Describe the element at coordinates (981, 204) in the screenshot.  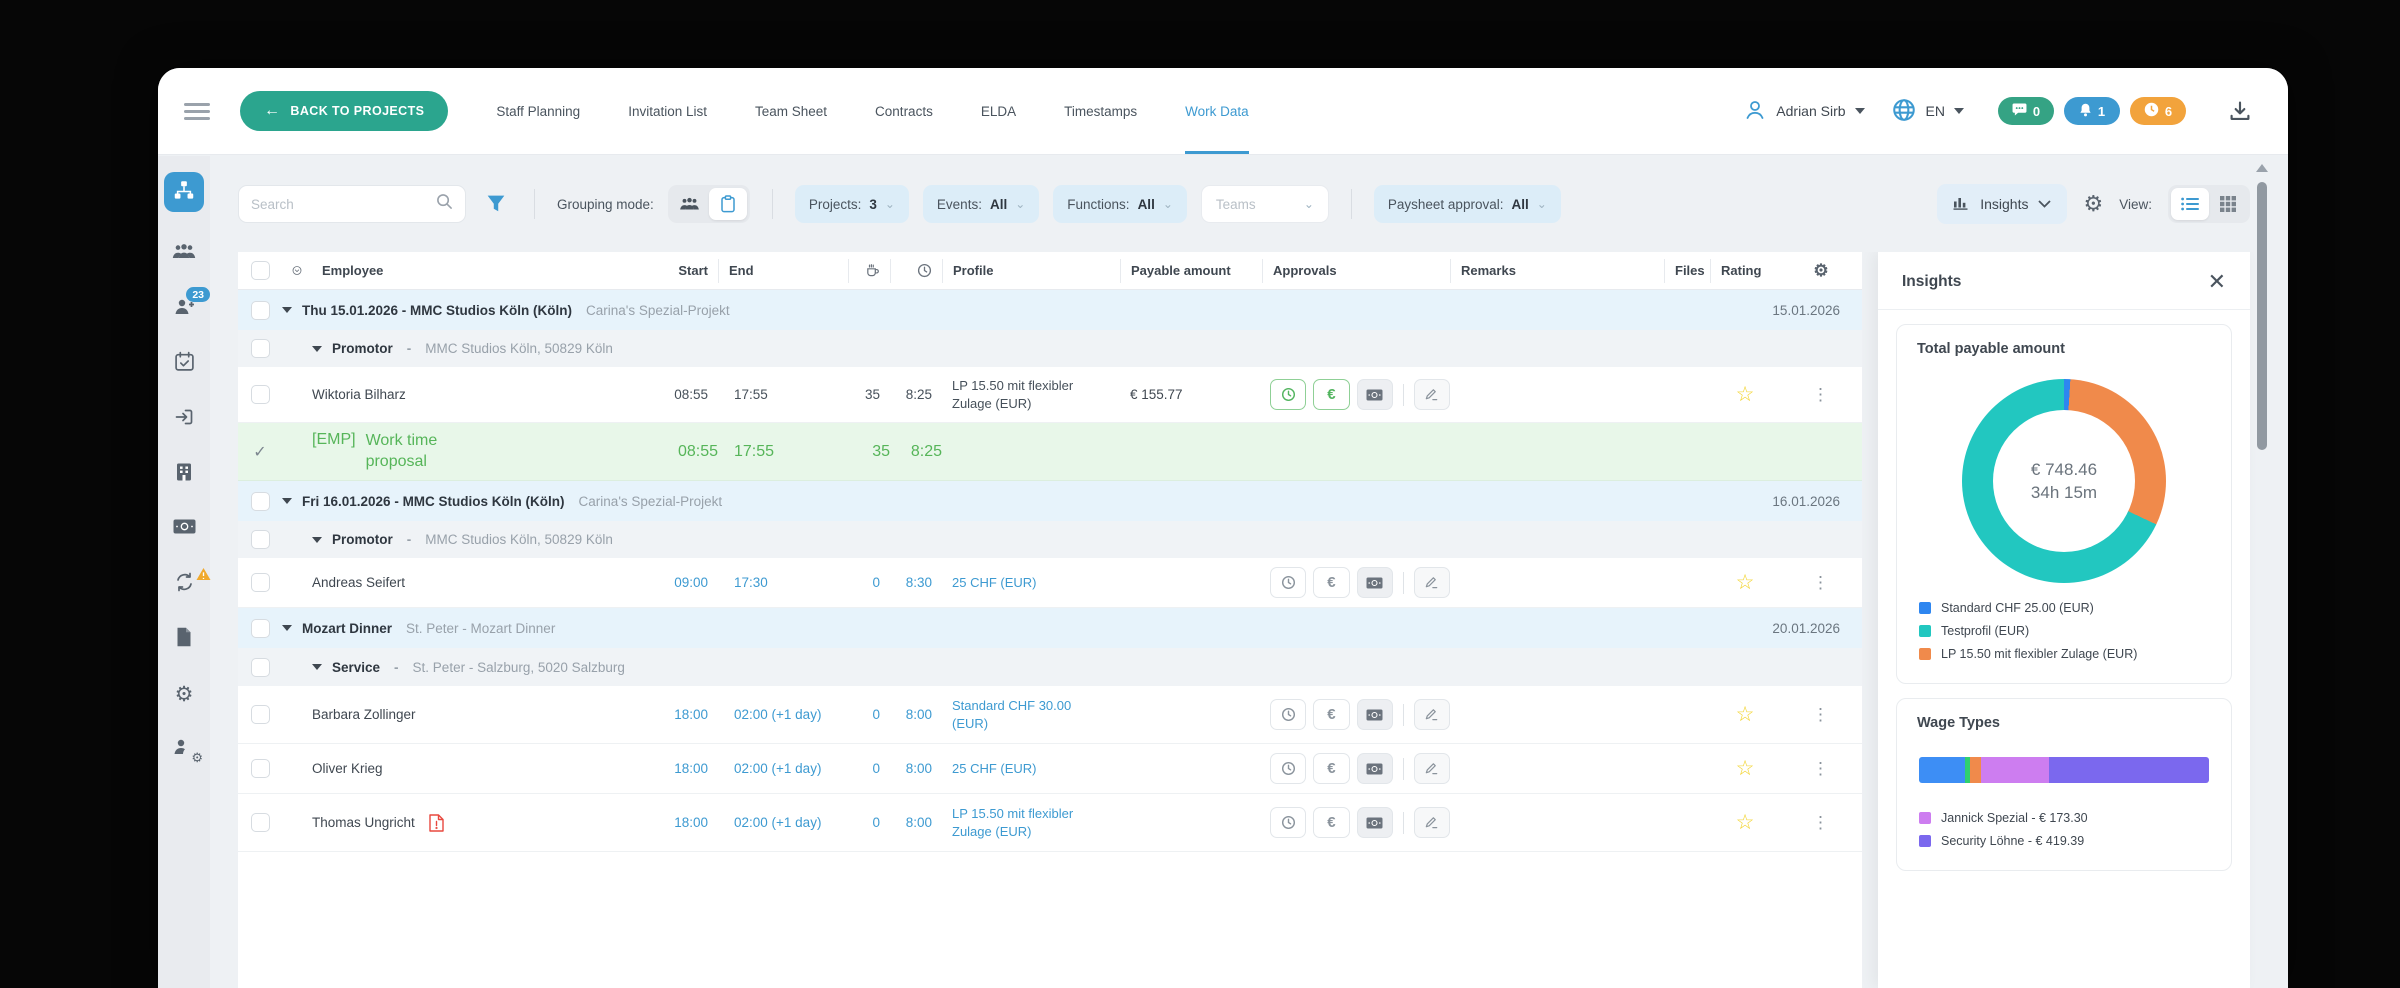
I see `events-filter: Events: All ⌄` at that location.